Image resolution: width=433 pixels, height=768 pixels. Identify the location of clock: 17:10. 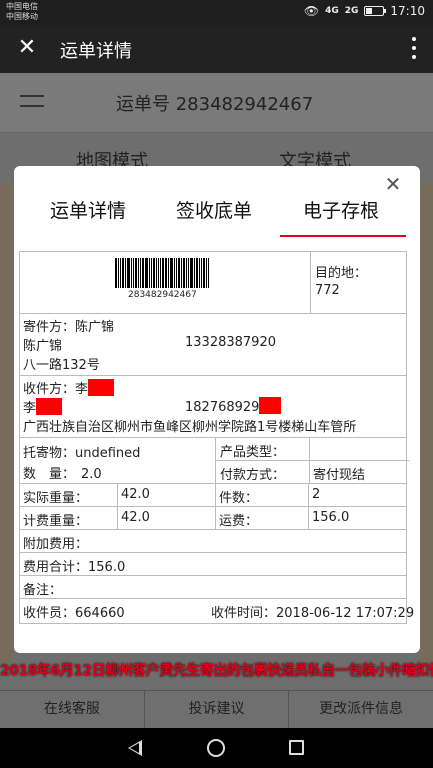
(407, 11).